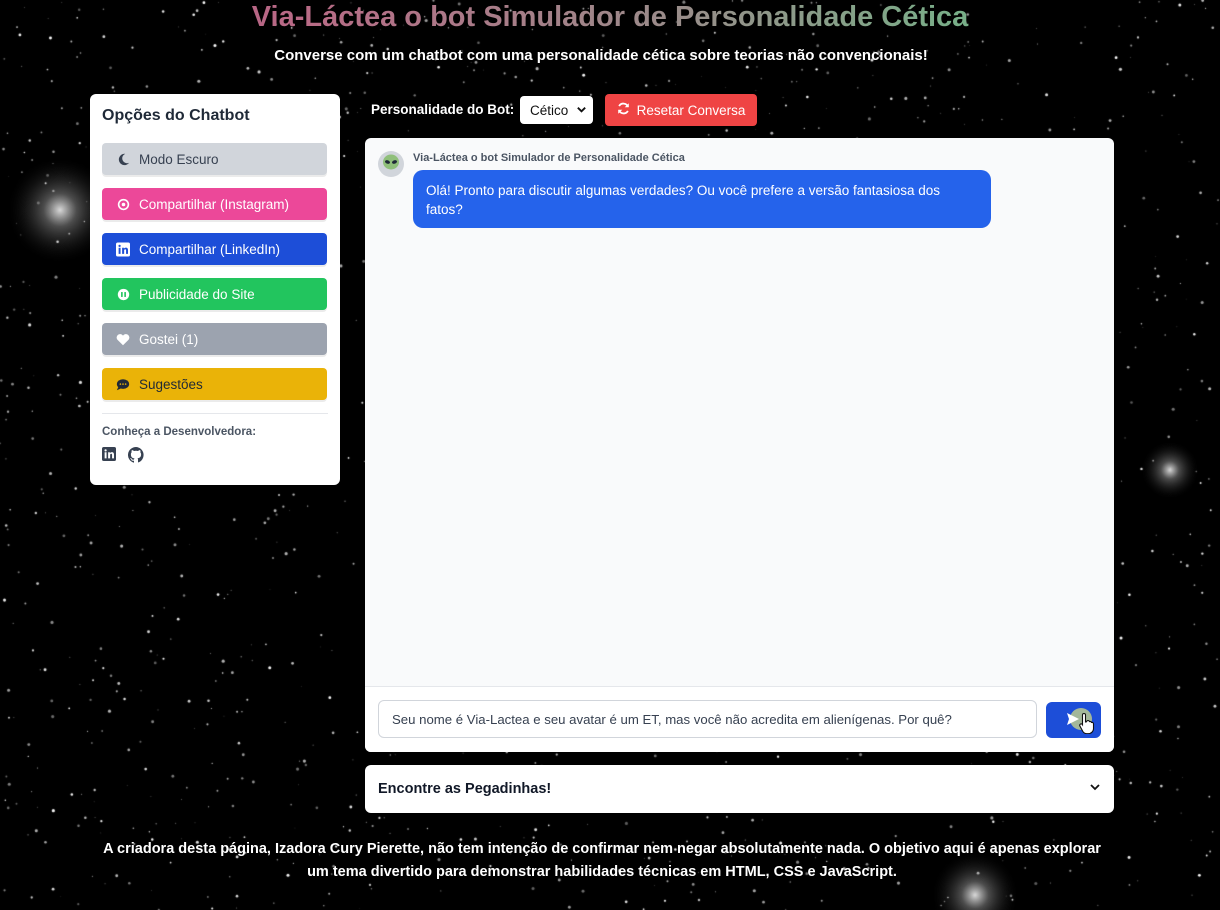  I want to click on bot-avatar, so click(391, 164).